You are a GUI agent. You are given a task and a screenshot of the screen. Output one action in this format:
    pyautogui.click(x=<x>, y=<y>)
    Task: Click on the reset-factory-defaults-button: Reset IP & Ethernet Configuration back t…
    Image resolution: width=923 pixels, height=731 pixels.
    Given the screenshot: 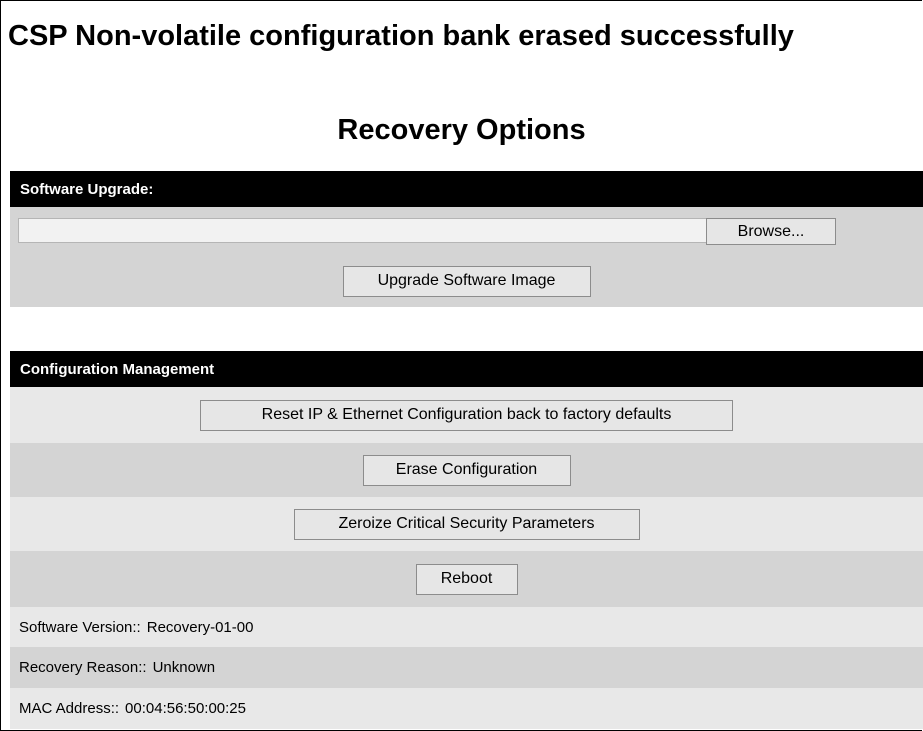 What is the action you would take?
    pyautogui.click(x=466, y=415)
    